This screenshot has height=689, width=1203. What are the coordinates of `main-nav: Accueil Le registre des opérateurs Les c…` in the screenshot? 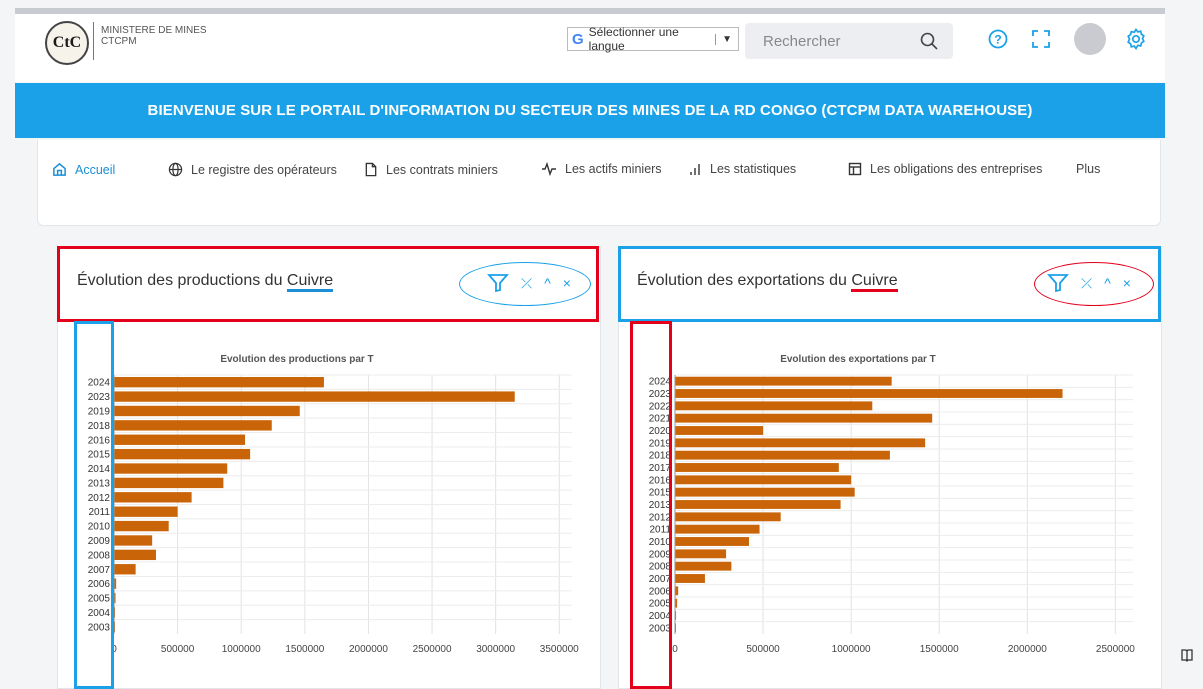 It's located at (599, 183).